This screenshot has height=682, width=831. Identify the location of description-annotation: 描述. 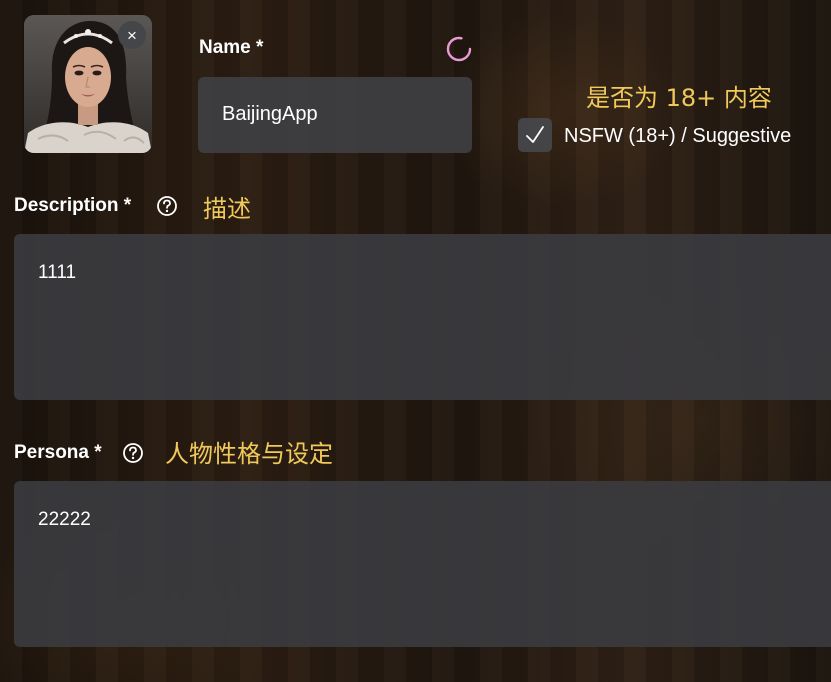
(227, 209).